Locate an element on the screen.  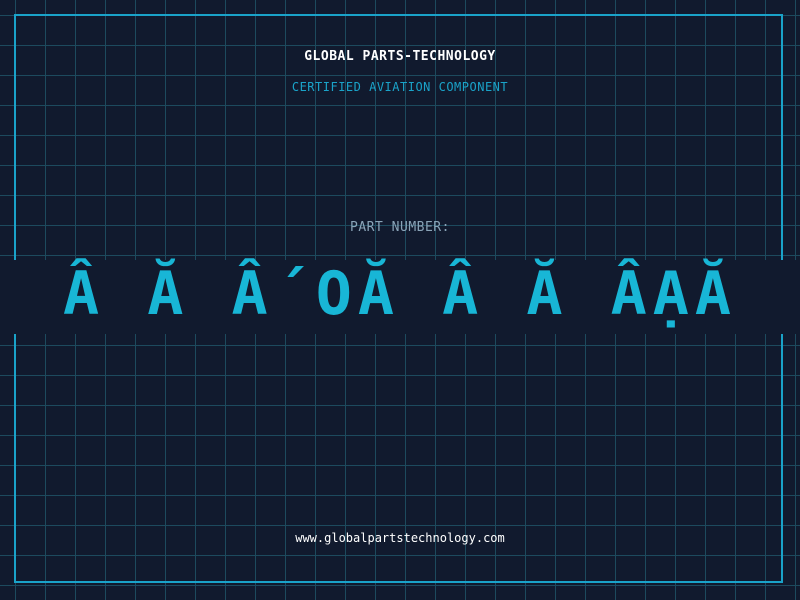
certification-subtitle: CERTIFIED AVIATION COMPONENT is located at coordinates (400, 87).